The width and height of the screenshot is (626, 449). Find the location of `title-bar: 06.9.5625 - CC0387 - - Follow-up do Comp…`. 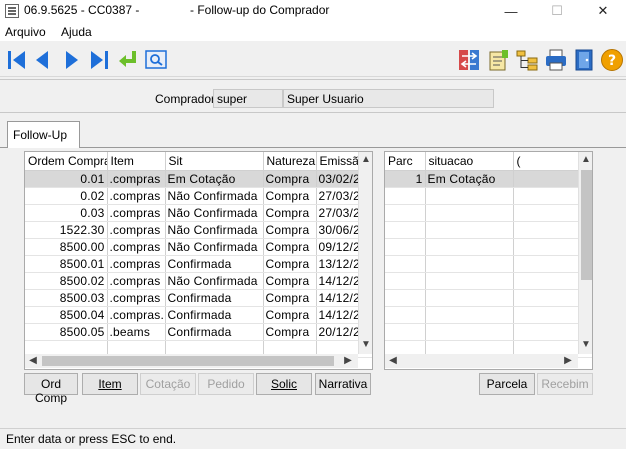

title-bar: 06.9.5625 - CC0387 - - Follow-up do Comp… is located at coordinates (313, 11).